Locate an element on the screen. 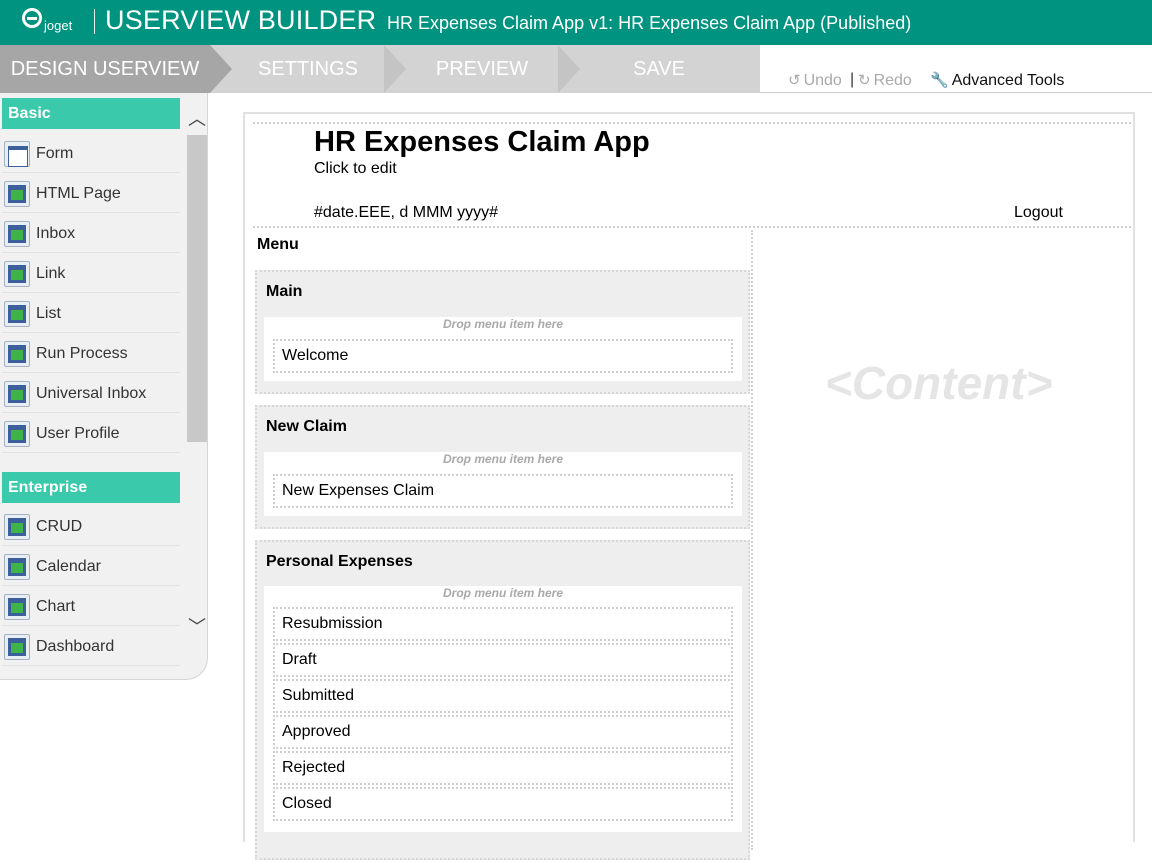 The image size is (1152, 860). palette-category-basic: Basic is located at coordinates (91, 113).